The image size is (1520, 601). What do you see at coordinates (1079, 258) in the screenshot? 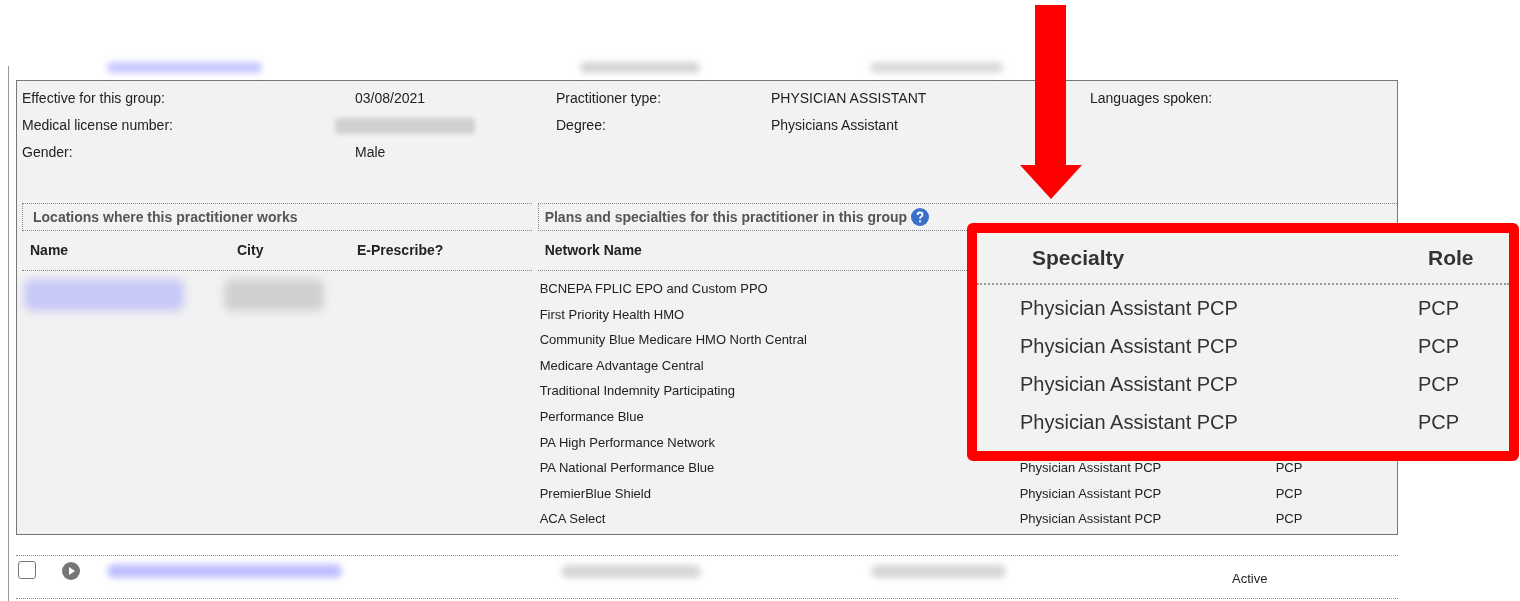
I see `column-header: Specialty` at bounding box center [1079, 258].